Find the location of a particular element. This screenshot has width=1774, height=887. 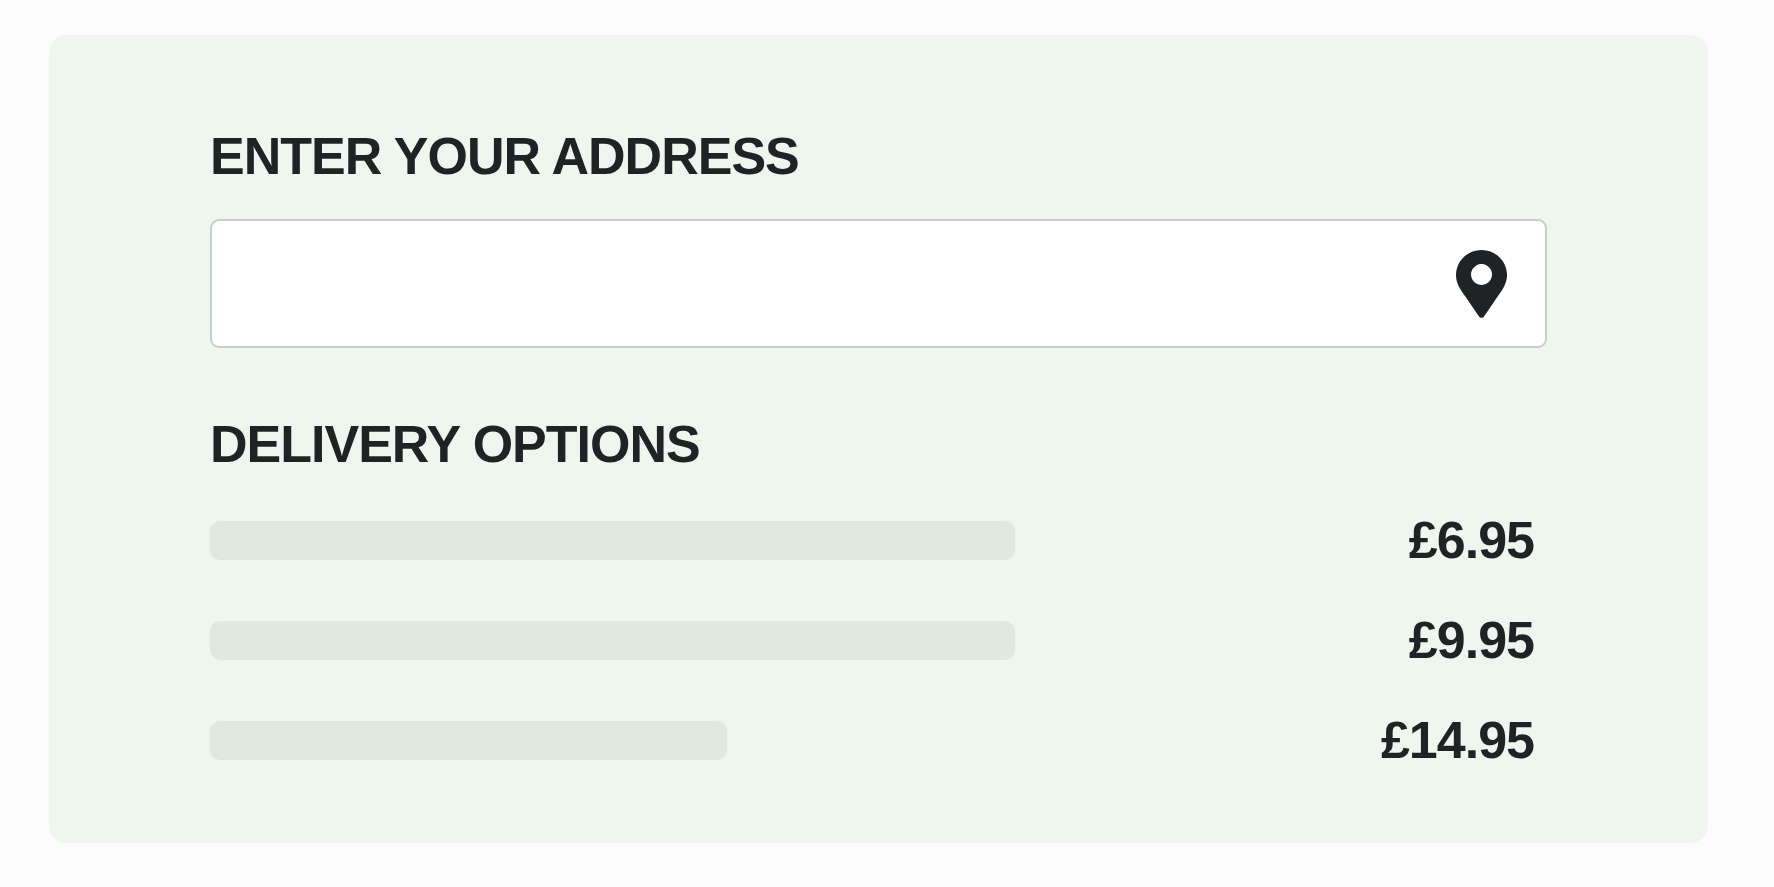

price: £9.95 is located at coordinates (1471, 640).